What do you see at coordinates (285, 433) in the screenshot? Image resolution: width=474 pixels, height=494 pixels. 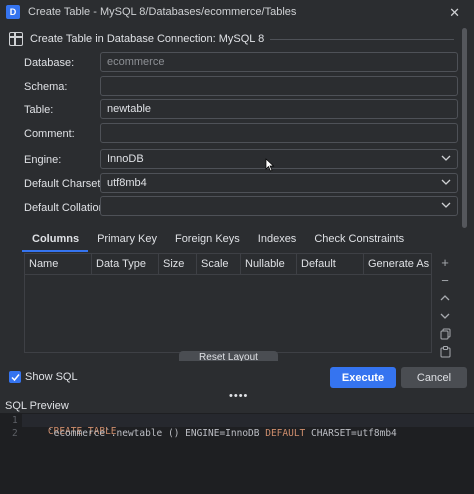 I see `sql-keyword: DEFAULT` at bounding box center [285, 433].